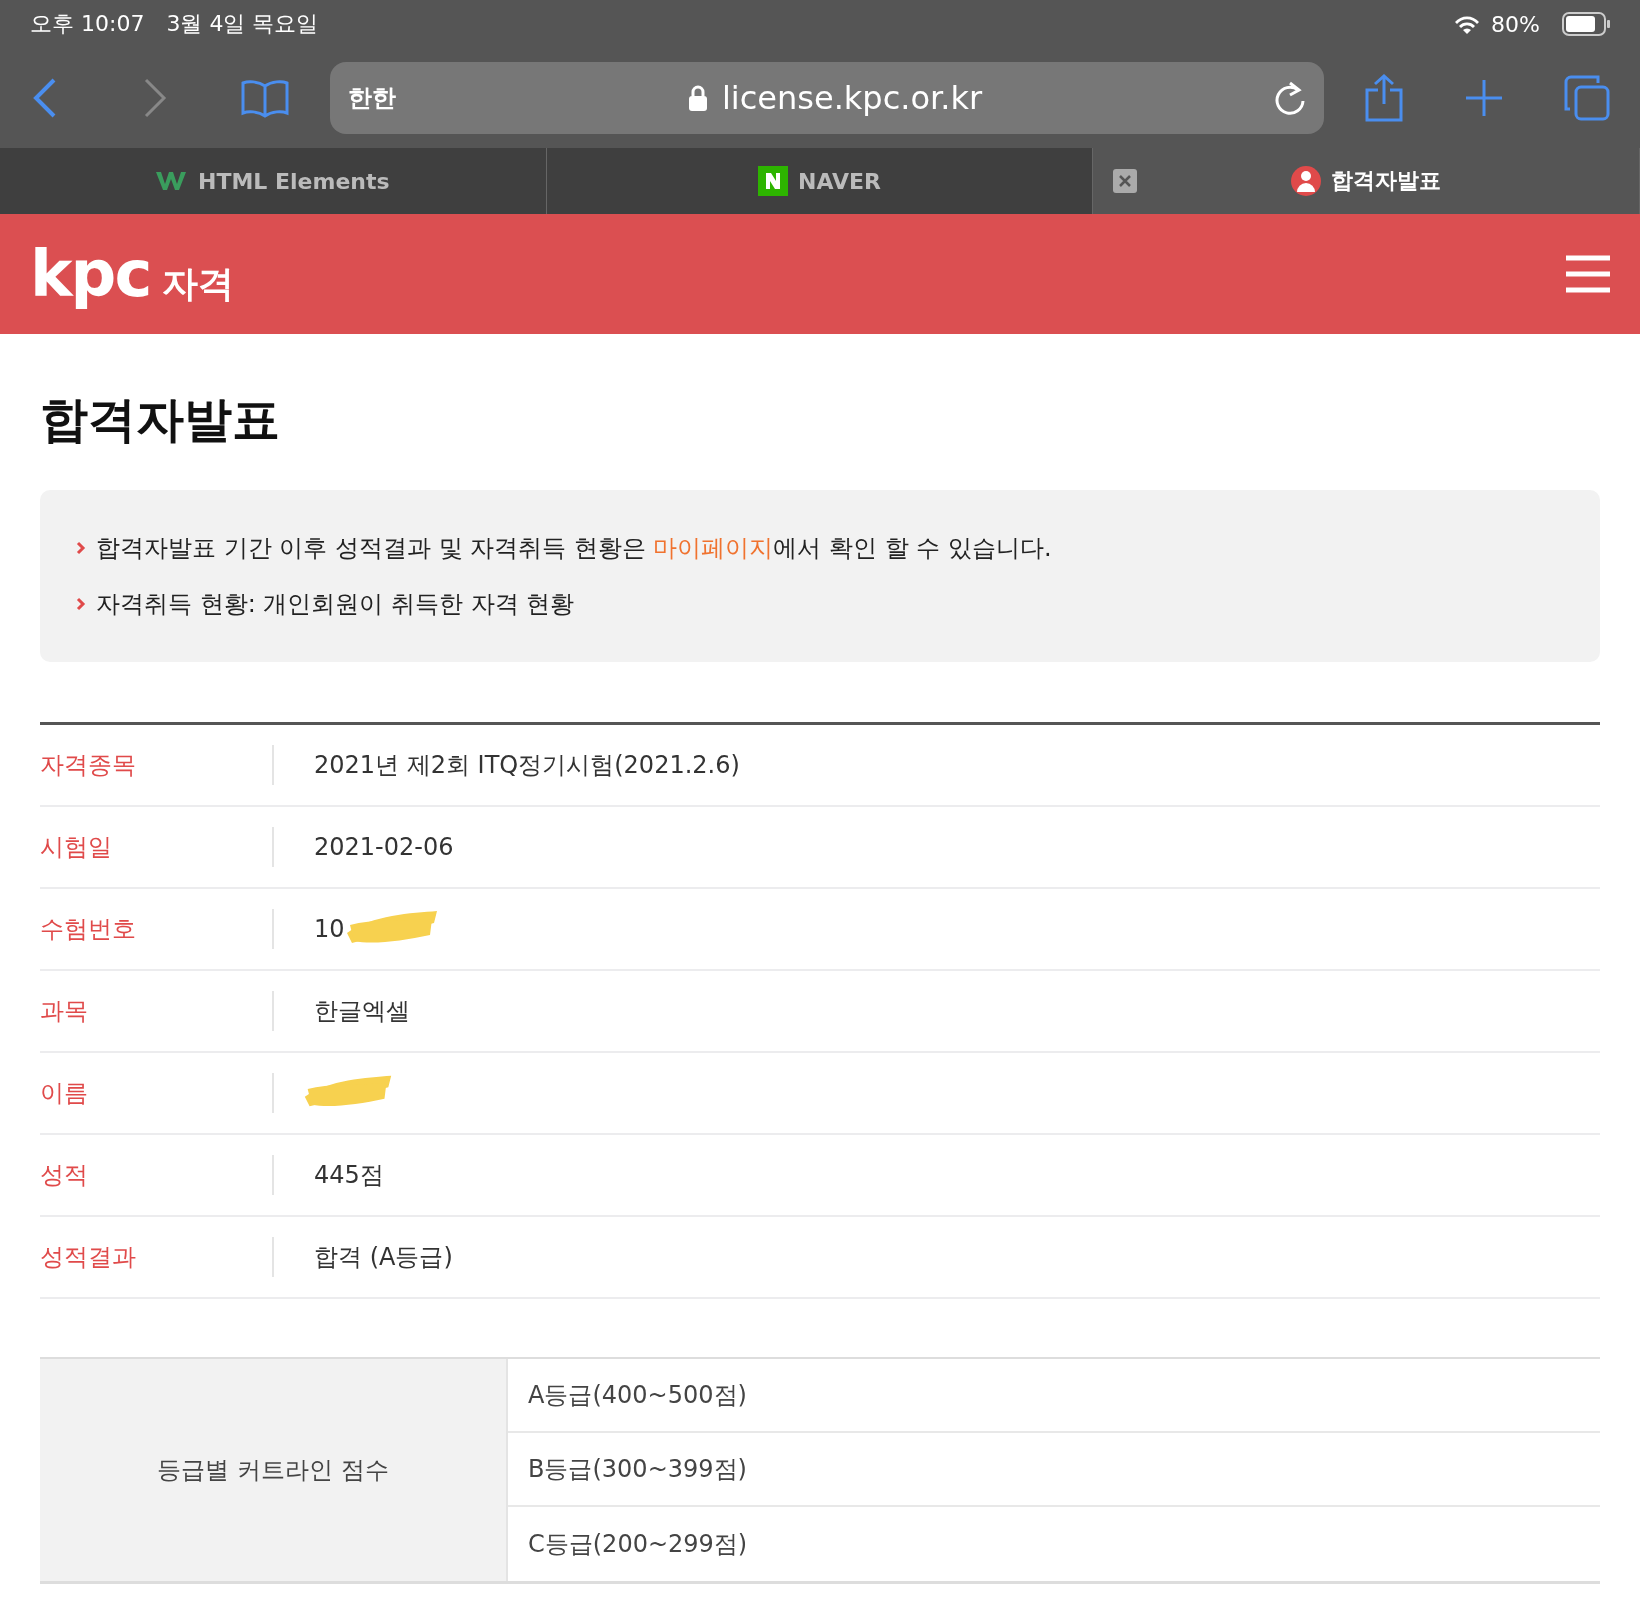 The image size is (1640, 1602). What do you see at coordinates (1587, 98) in the screenshot?
I see `tabs-icon` at bounding box center [1587, 98].